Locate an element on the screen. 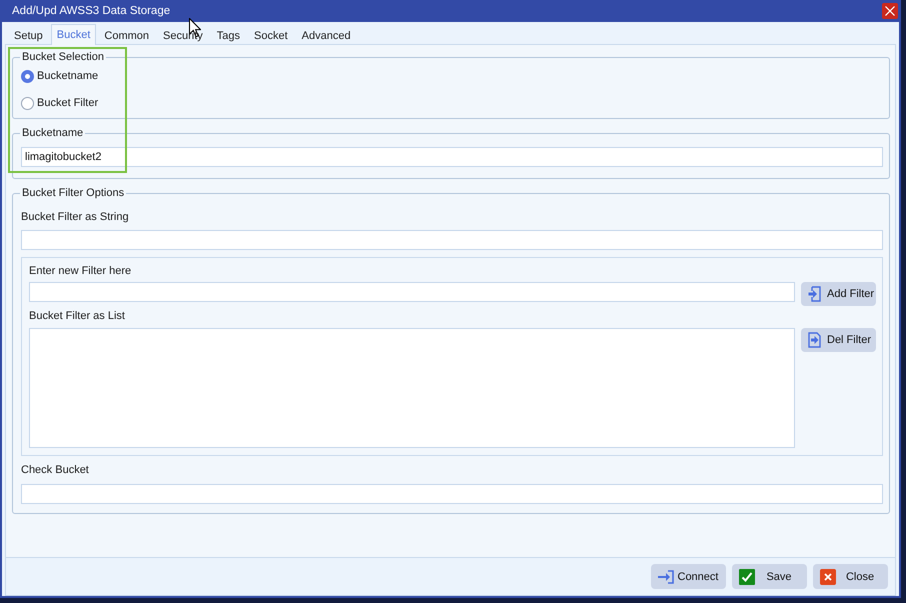  dialog-button: Close is located at coordinates (850, 576).